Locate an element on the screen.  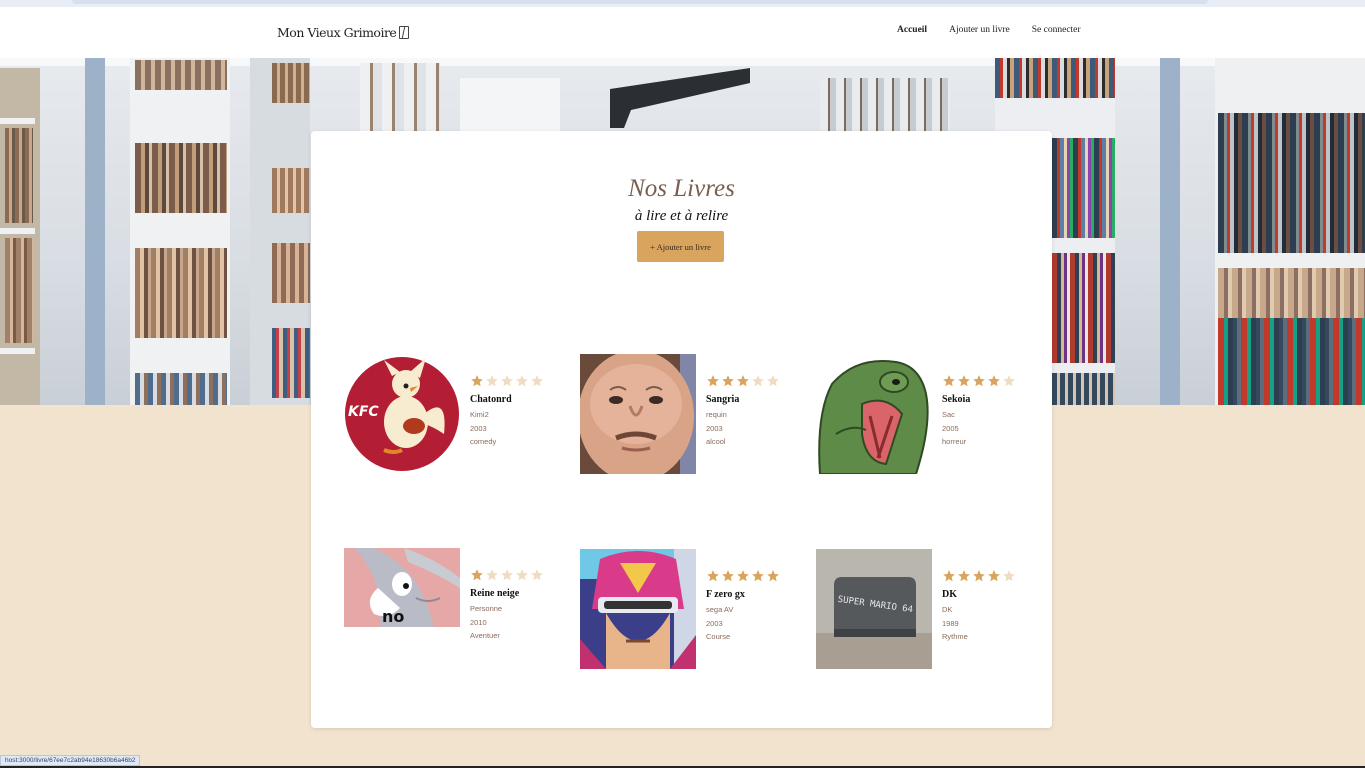
page-title: Nos Livres is located at coordinates (681, 188).